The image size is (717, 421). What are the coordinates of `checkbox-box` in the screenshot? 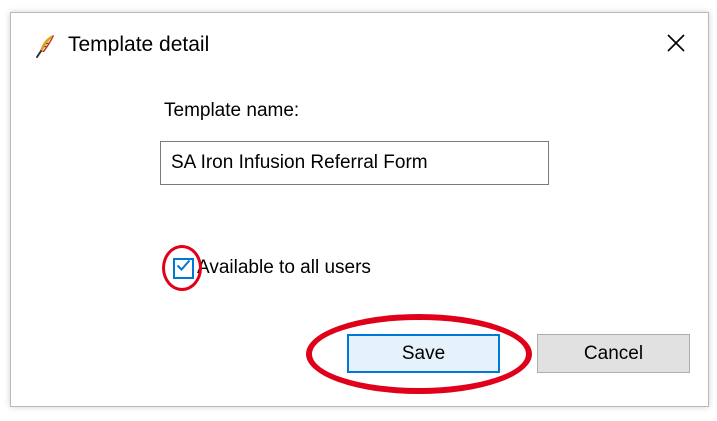 It's located at (183, 268).